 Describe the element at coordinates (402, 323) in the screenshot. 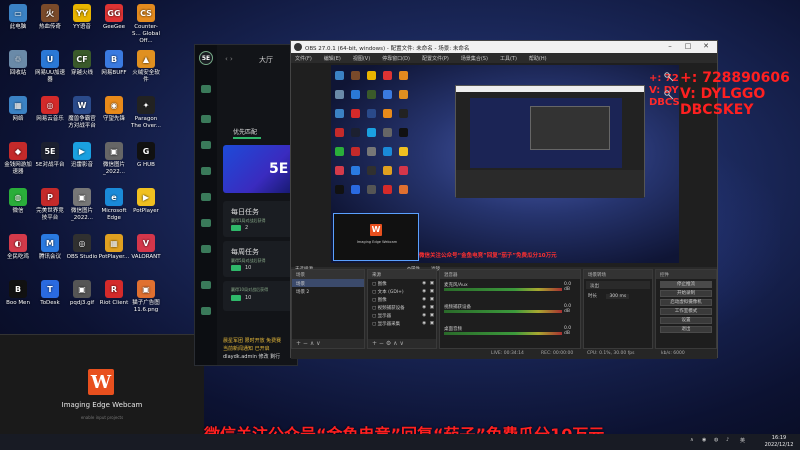

I see `source-item: ▢ 显示器采集 ◉ ▣` at that location.